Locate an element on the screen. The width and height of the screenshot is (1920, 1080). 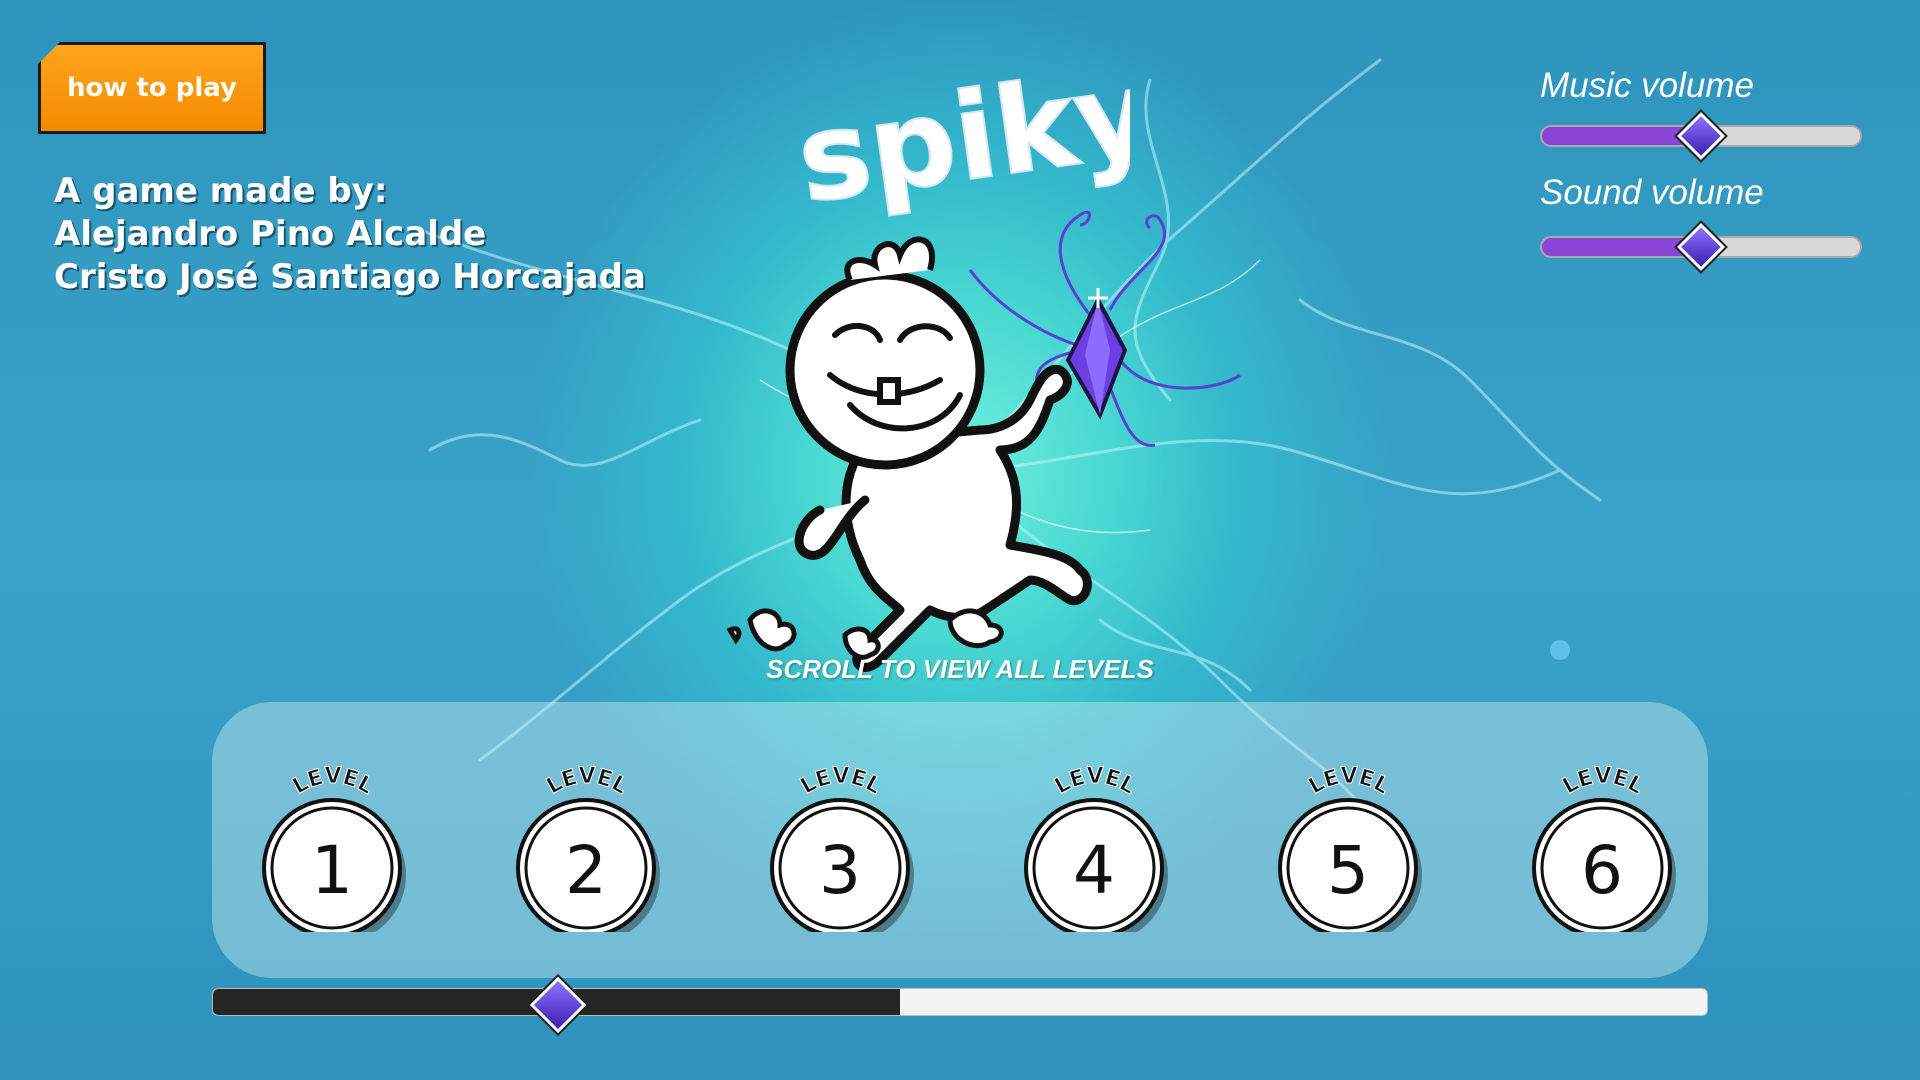
crystal-gem-icon is located at coordinates (1096, 354).